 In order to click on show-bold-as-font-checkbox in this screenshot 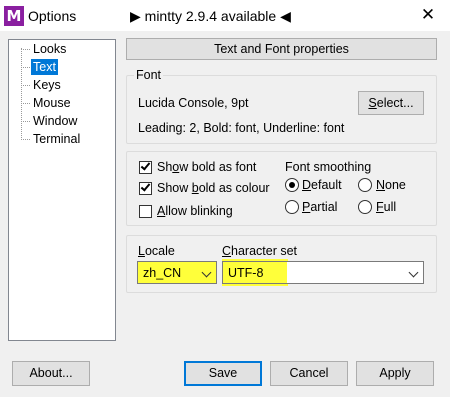, I will do `click(145, 167)`.